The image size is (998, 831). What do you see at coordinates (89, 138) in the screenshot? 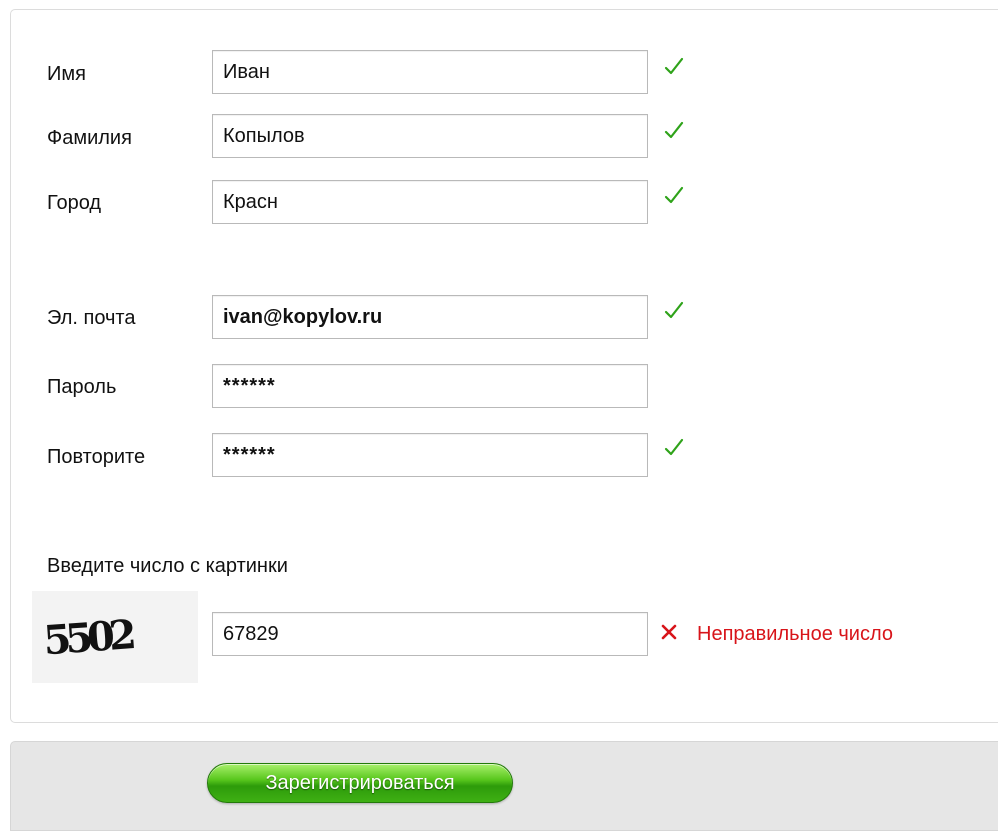
I see `last-name-label: Фамилия` at bounding box center [89, 138].